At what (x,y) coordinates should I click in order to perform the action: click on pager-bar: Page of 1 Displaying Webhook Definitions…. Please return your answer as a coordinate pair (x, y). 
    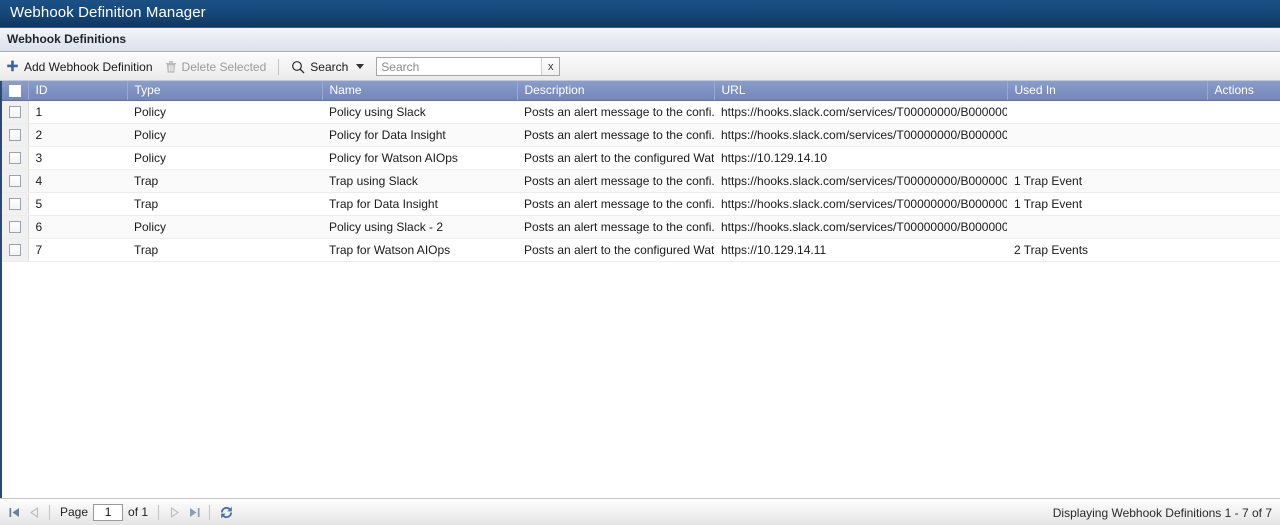
    Looking at the image, I should click on (640, 511).